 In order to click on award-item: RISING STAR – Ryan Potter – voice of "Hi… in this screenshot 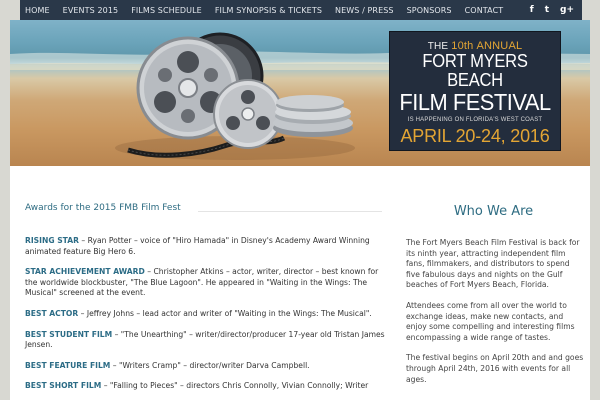, I will do `click(205, 246)`.